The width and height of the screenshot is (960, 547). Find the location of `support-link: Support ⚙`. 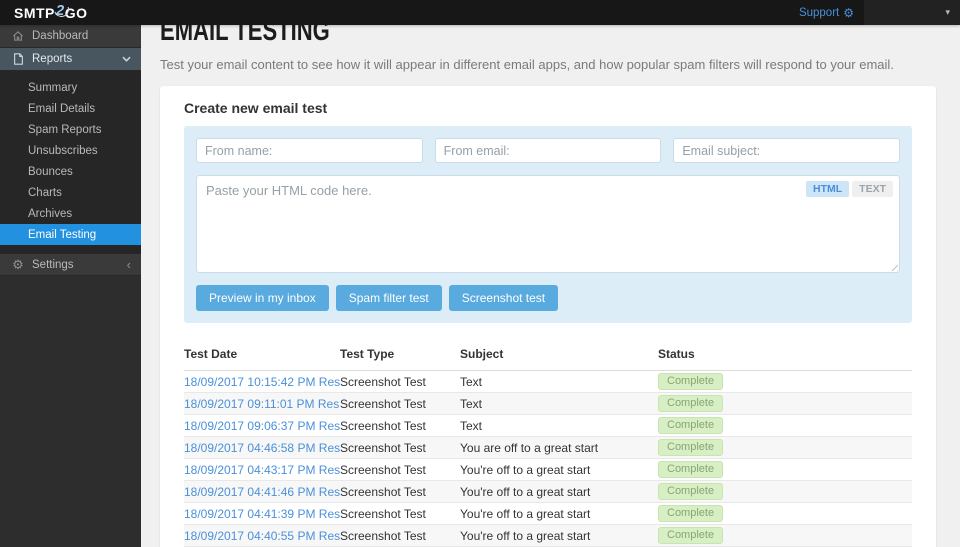

support-link: Support ⚙ is located at coordinates (826, 13).